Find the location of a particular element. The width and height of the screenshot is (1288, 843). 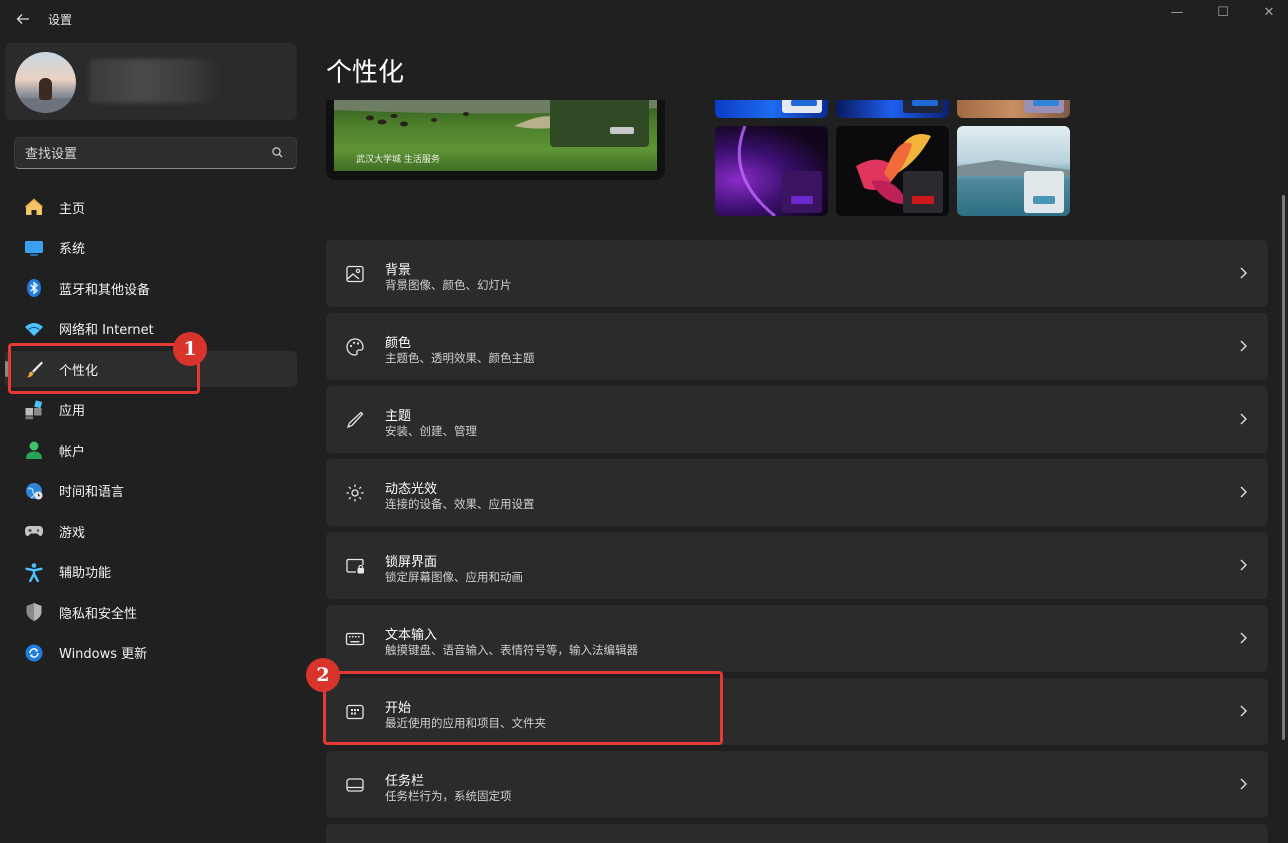

setting-subtitle: 触摸键盘、语音输入、表情符号等，输入法编辑器 is located at coordinates (511, 650).